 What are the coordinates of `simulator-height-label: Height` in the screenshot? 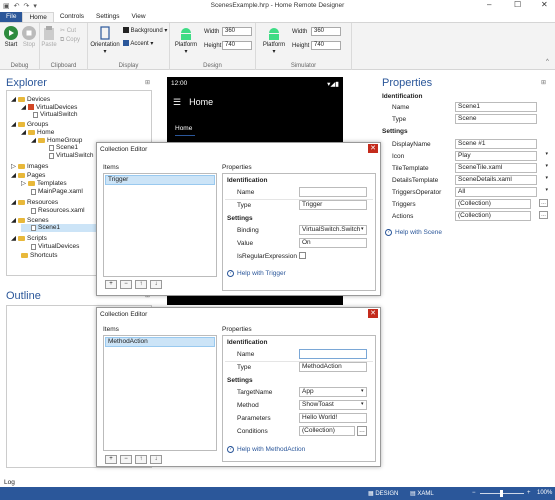 It's located at (301, 46).